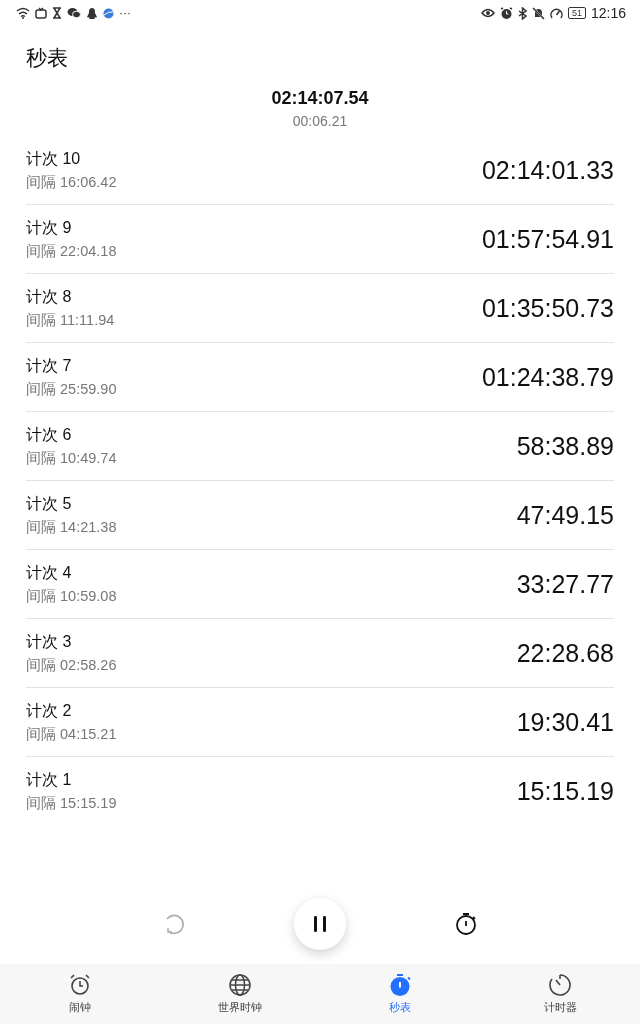  What do you see at coordinates (49, 296) in the screenshot?
I see `lap-label: 计次 8` at bounding box center [49, 296].